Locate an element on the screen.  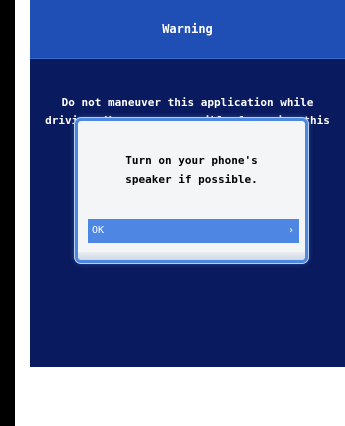
dialog-bottom-shade is located at coordinates (191, 256).